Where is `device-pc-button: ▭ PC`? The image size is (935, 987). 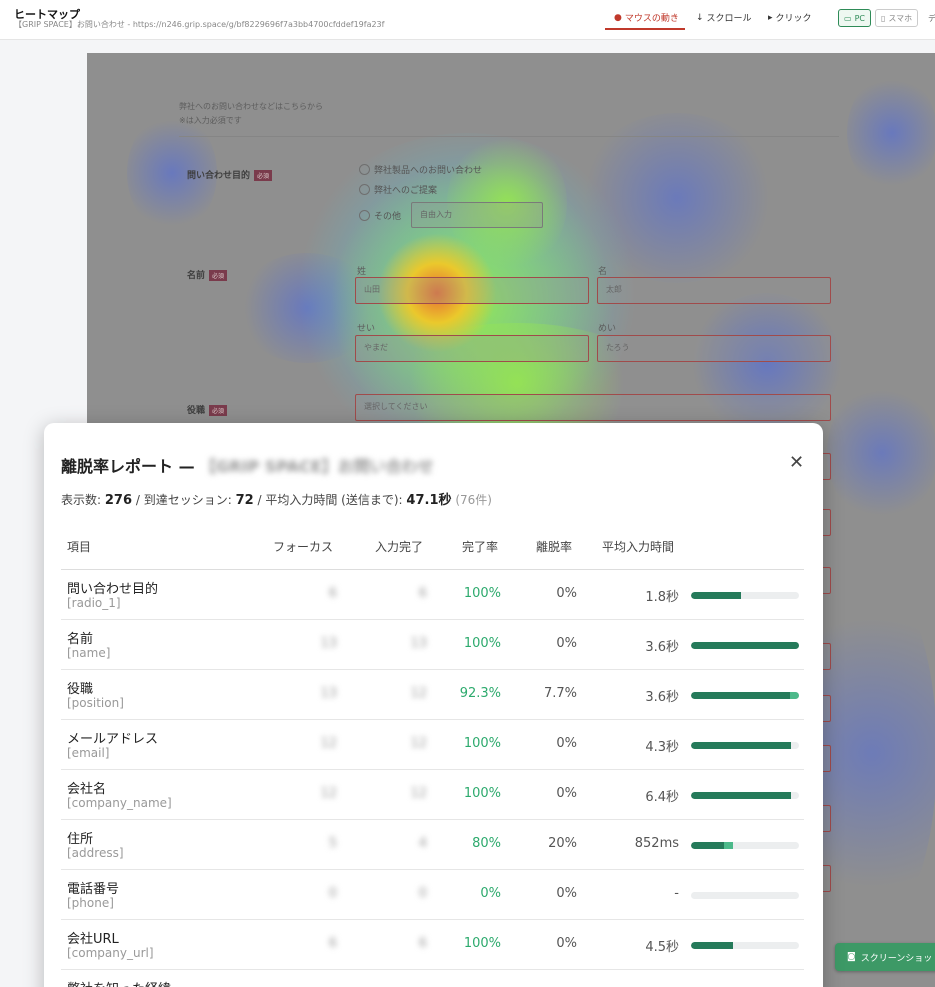 device-pc-button: ▭ PC is located at coordinates (854, 18).